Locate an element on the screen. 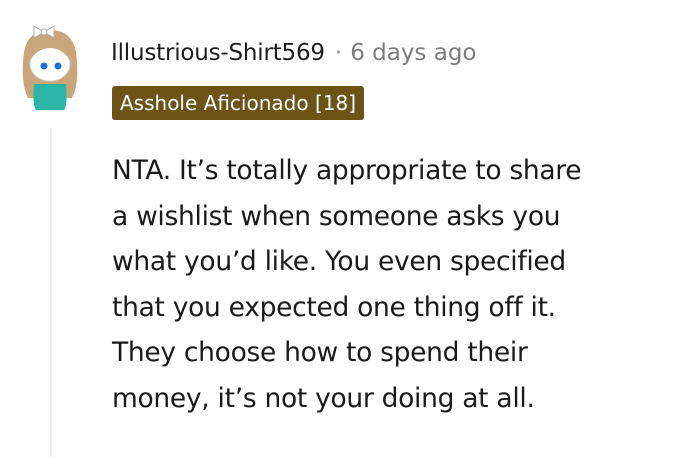 Image resolution: width=700 pixels, height=457 pixels. comment-body-line: what you’d like. You even specified is located at coordinates (339, 261).